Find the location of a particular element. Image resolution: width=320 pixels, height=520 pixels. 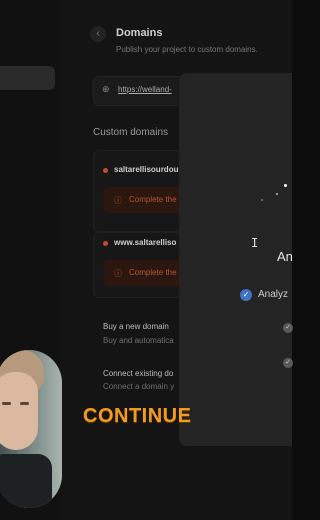

back-button: ‹ is located at coordinates (98, 34).